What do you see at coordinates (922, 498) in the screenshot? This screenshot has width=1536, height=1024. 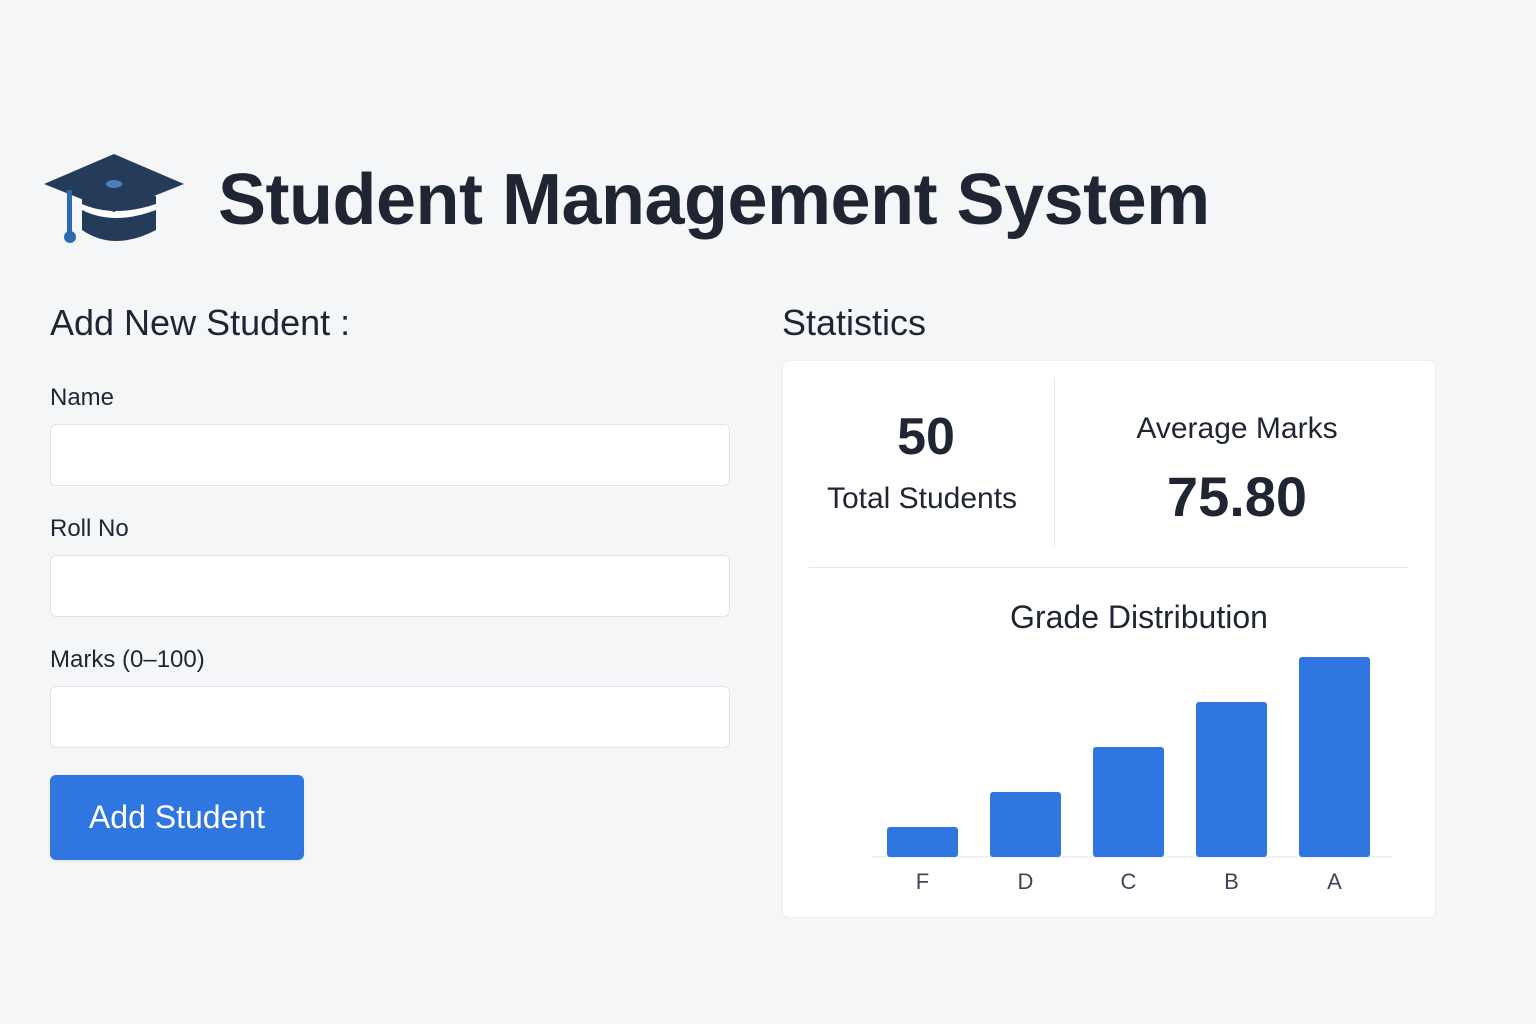 I see `total-students-label: Total Students` at bounding box center [922, 498].